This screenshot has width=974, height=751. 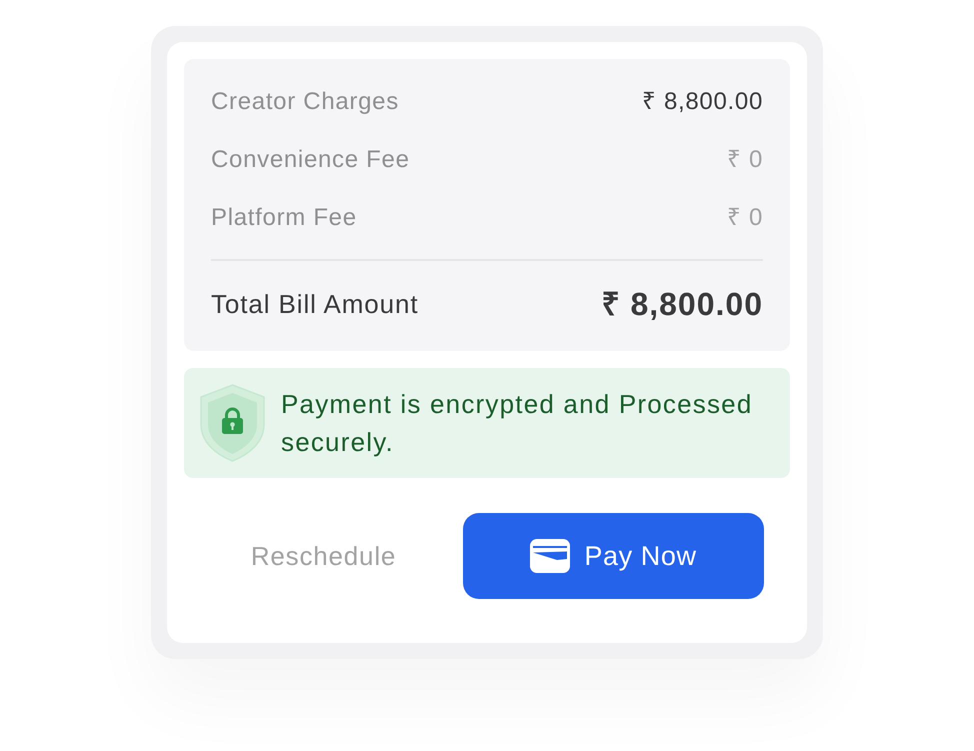 What do you see at coordinates (550, 556) in the screenshot?
I see `wallet-icon` at bounding box center [550, 556].